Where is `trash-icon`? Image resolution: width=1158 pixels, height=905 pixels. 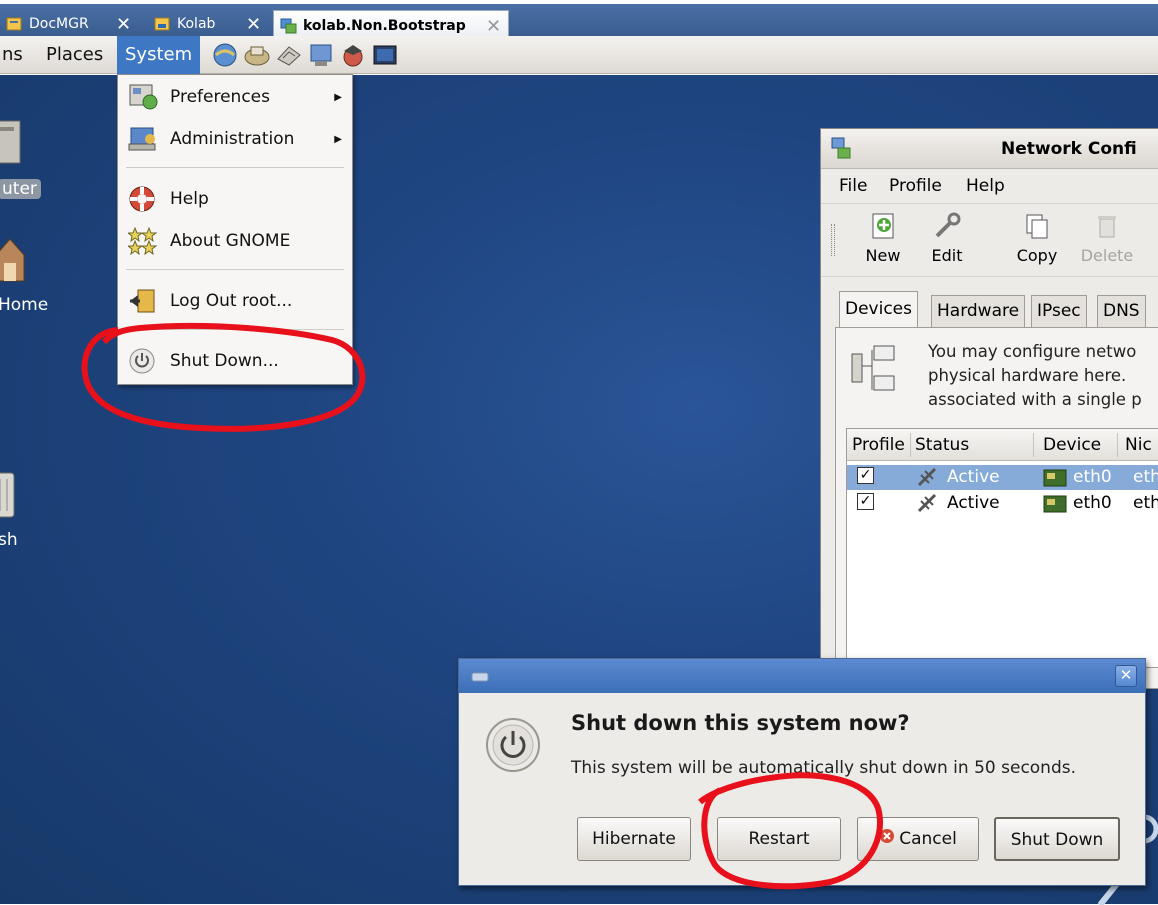 trash-icon is located at coordinates (10, 495).